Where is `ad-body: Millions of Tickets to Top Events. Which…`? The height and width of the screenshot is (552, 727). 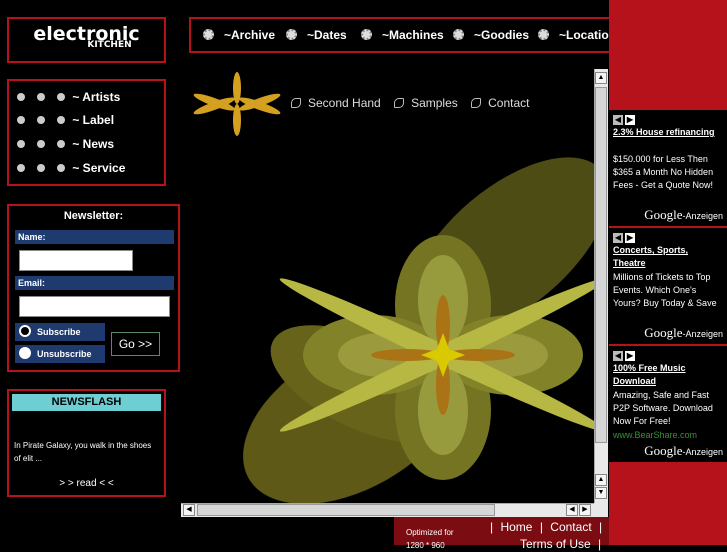
ad-body: Millions of Tickets to Top Events. Which… is located at coordinates (665, 290).